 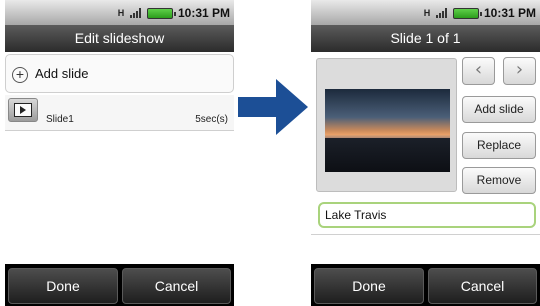 I want to click on slide-duration: 5sec(s), so click(x=211, y=119).